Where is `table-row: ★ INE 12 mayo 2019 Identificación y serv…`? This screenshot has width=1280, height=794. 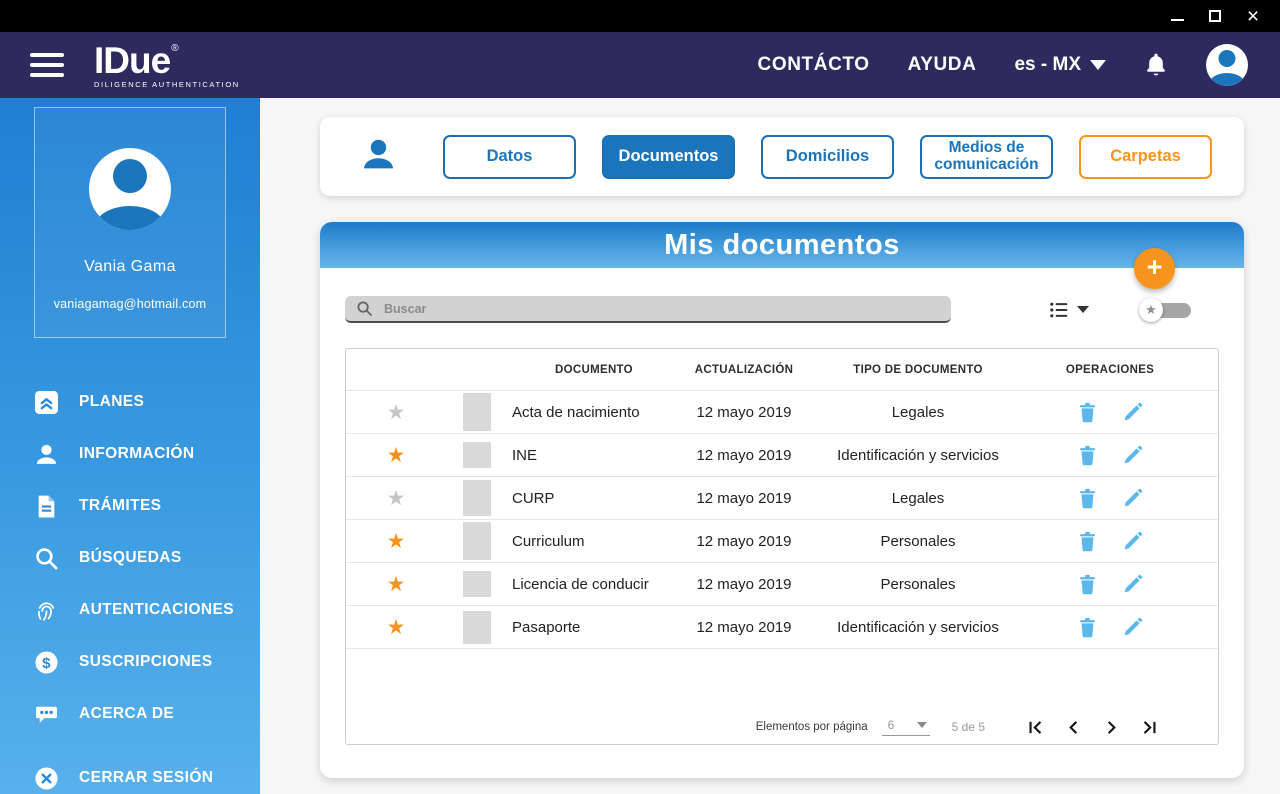
table-row: ★ INE 12 mayo 2019 Identificación y serv… is located at coordinates (782, 455).